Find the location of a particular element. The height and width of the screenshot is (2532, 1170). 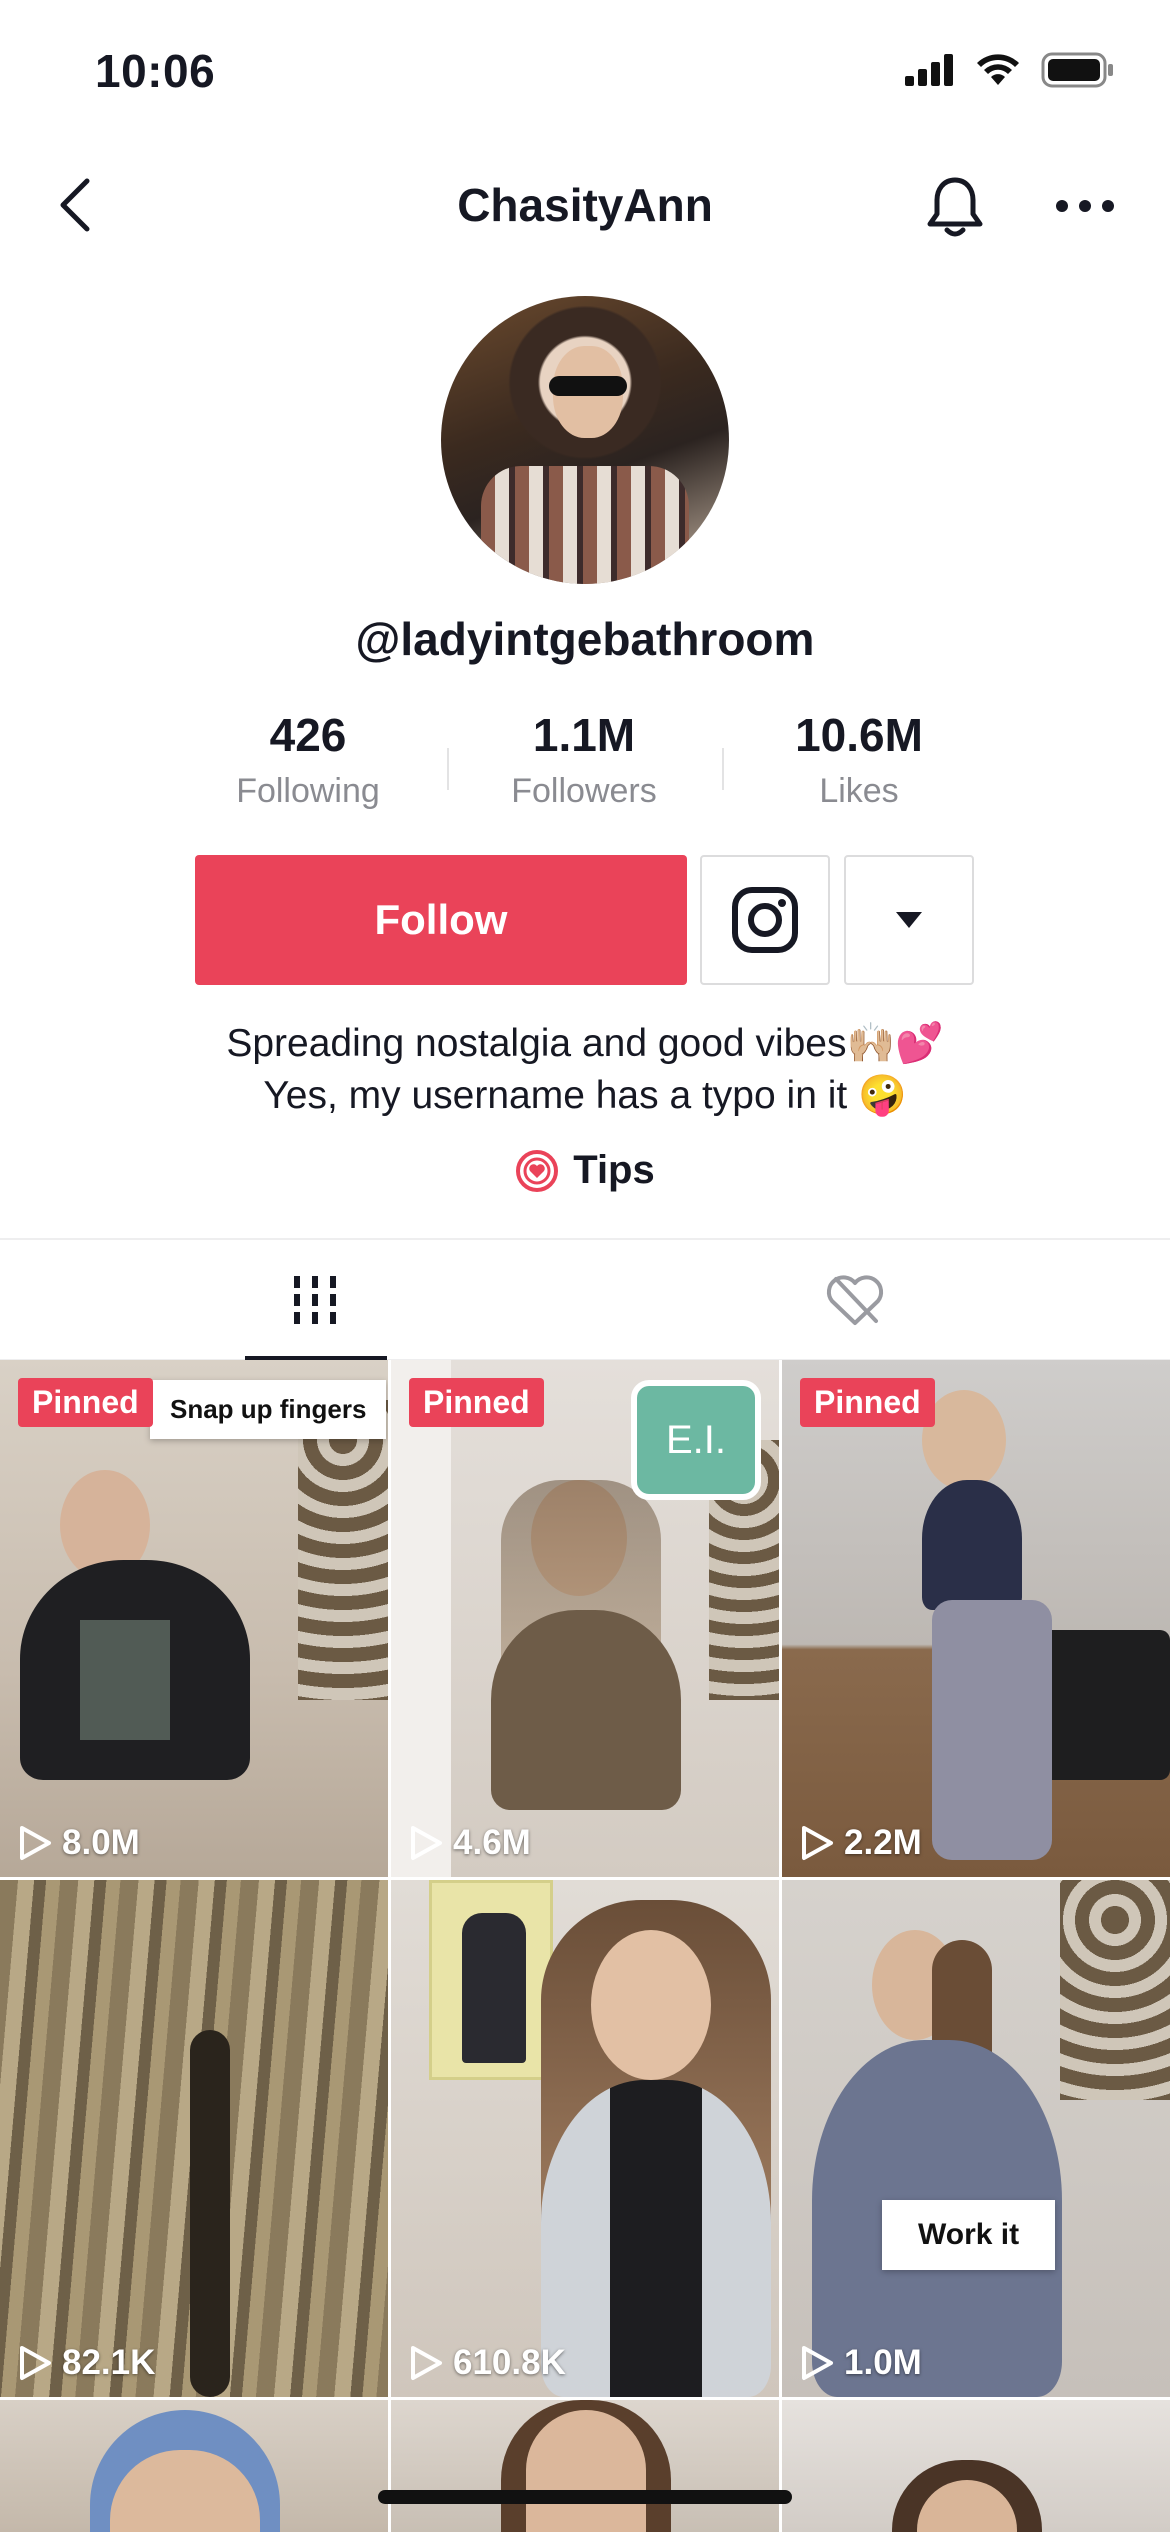

username: @ladyintgebathroom is located at coordinates (585, 639).